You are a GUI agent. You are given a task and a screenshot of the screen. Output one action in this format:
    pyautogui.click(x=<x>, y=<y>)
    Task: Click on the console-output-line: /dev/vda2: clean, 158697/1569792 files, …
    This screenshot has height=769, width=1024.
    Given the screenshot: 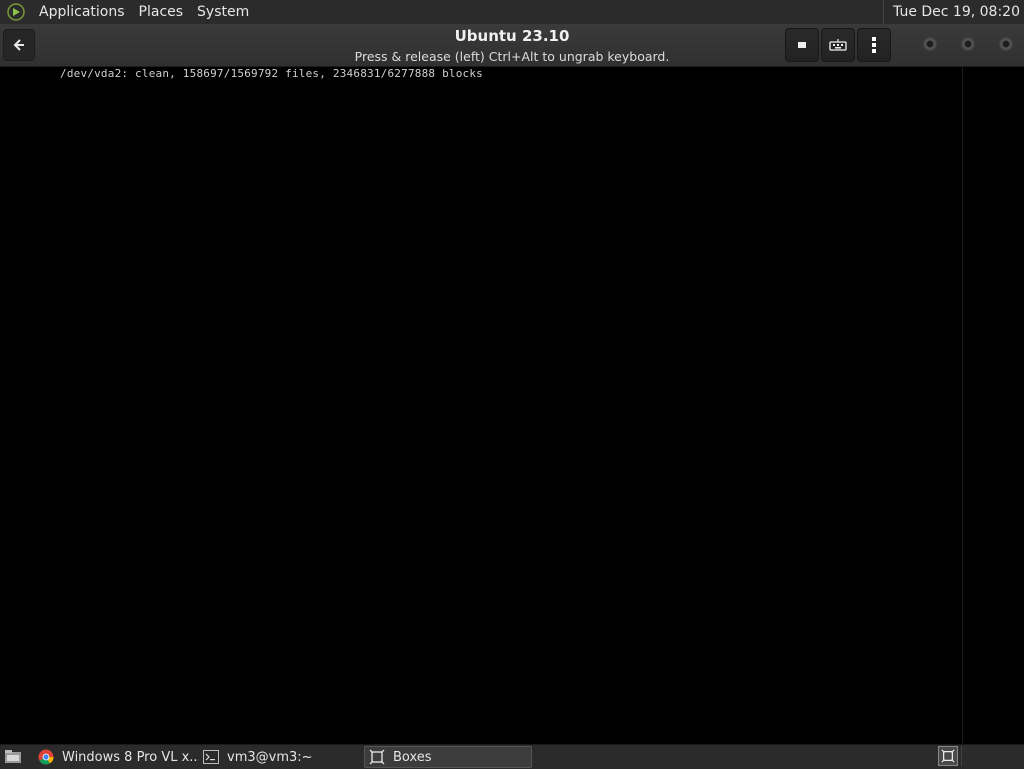 What is the action you would take?
    pyautogui.click(x=271, y=73)
    